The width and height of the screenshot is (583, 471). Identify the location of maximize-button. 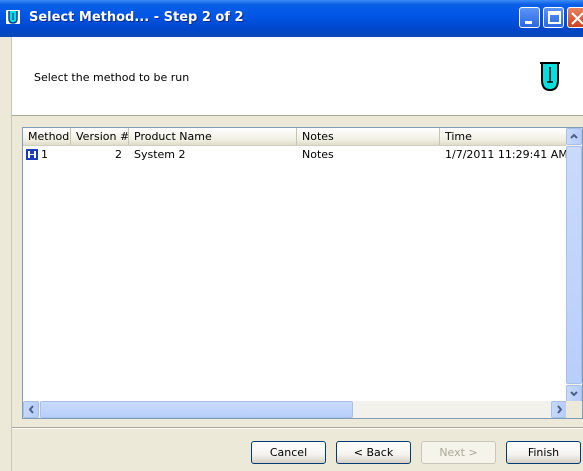
(553, 17).